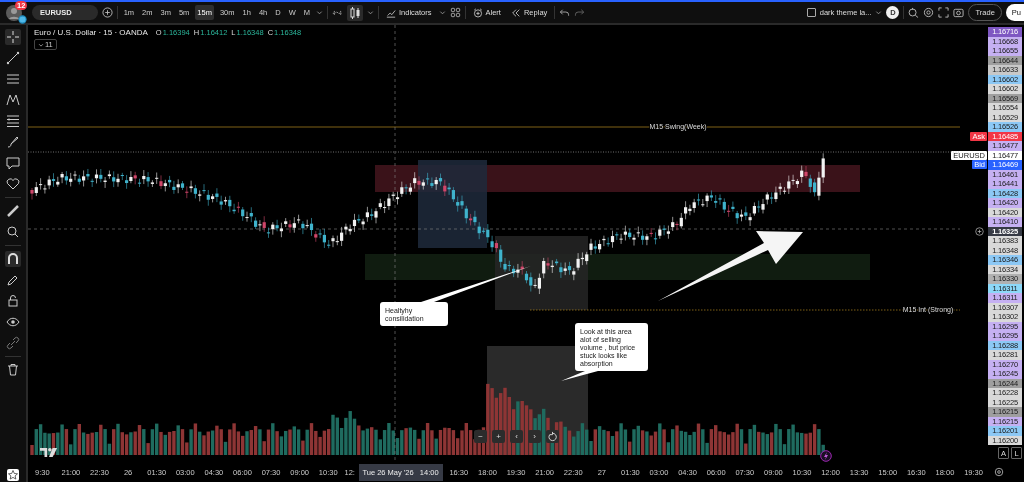 The image size is (1024, 482). I want to click on chart-nav-button: −, so click(480, 436).